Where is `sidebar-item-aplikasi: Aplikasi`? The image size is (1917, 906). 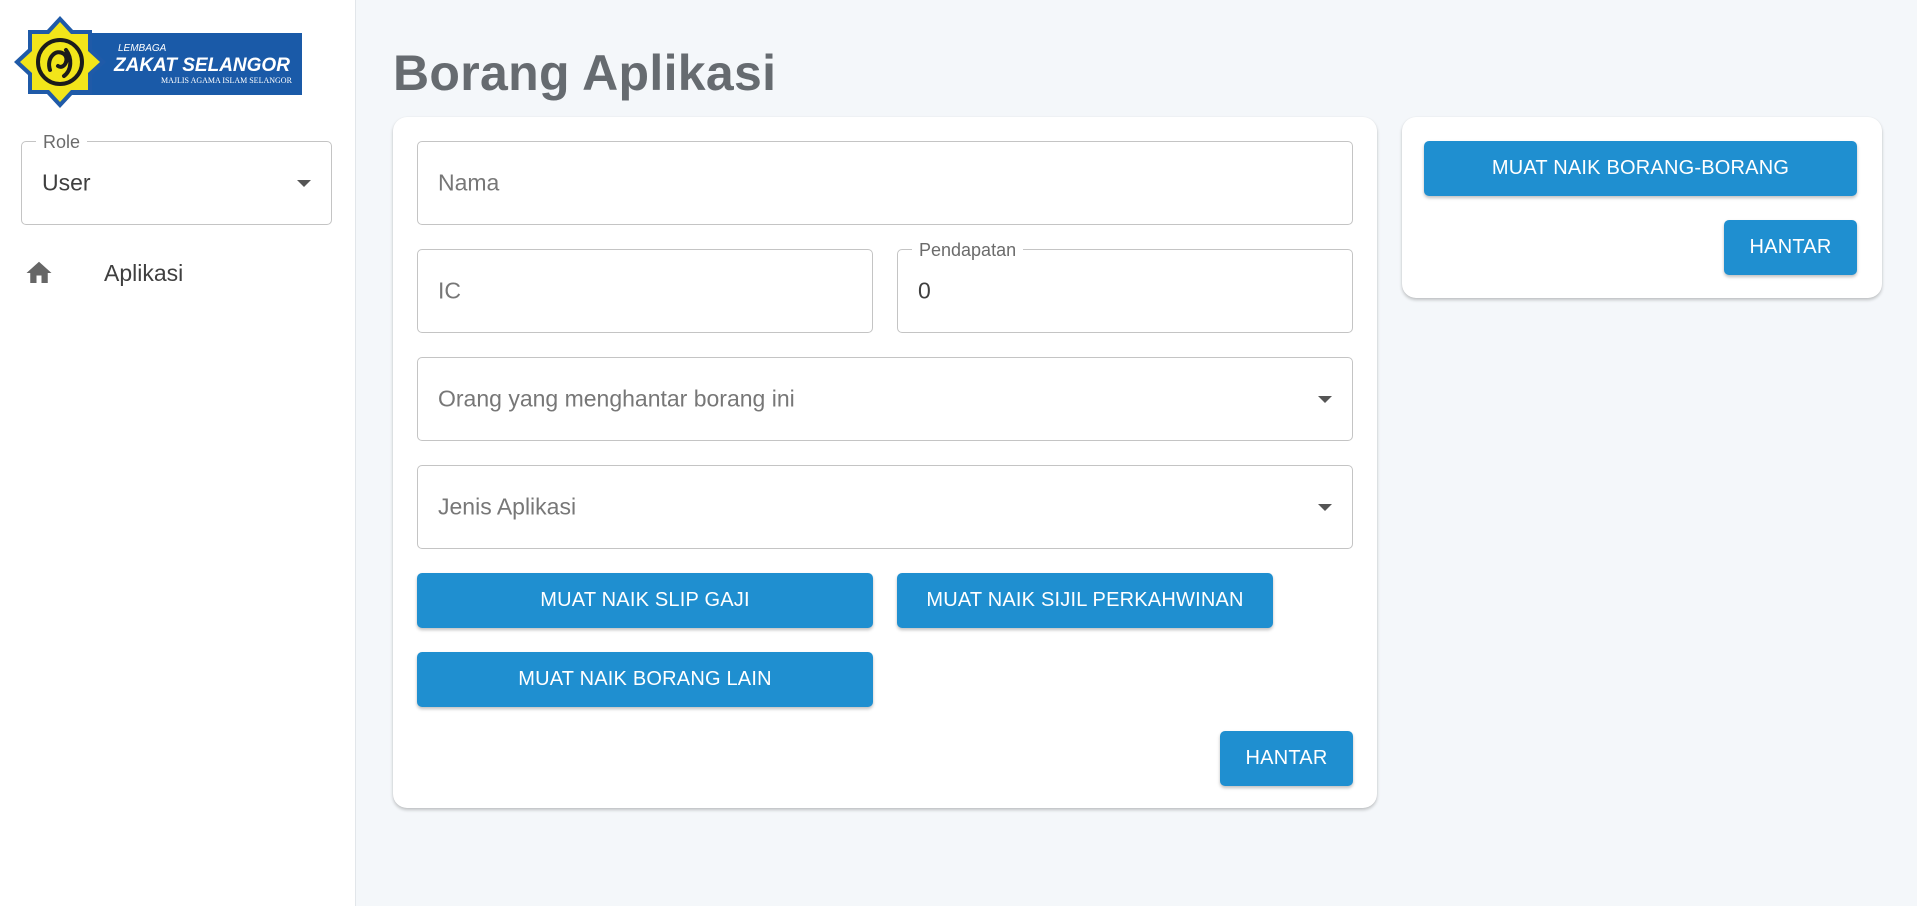
sidebar-item-aplikasi: Aplikasi is located at coordinates (177, 273).